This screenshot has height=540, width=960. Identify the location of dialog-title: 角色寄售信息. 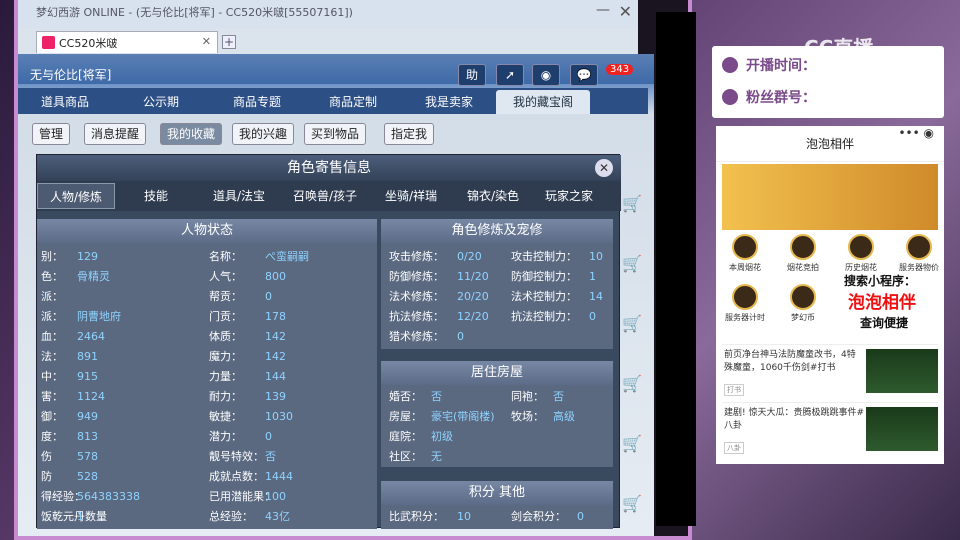
(329, 168).